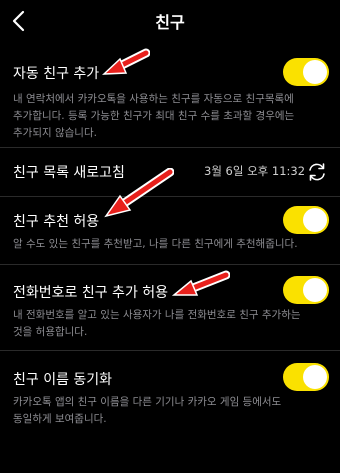 The image size is (340, 473). What do you see at coordinates (60, 419) in the screenshot?
I see `name-sync-desc-line: 동일하게 보여줍니다.` at bounding box center [60, 419].